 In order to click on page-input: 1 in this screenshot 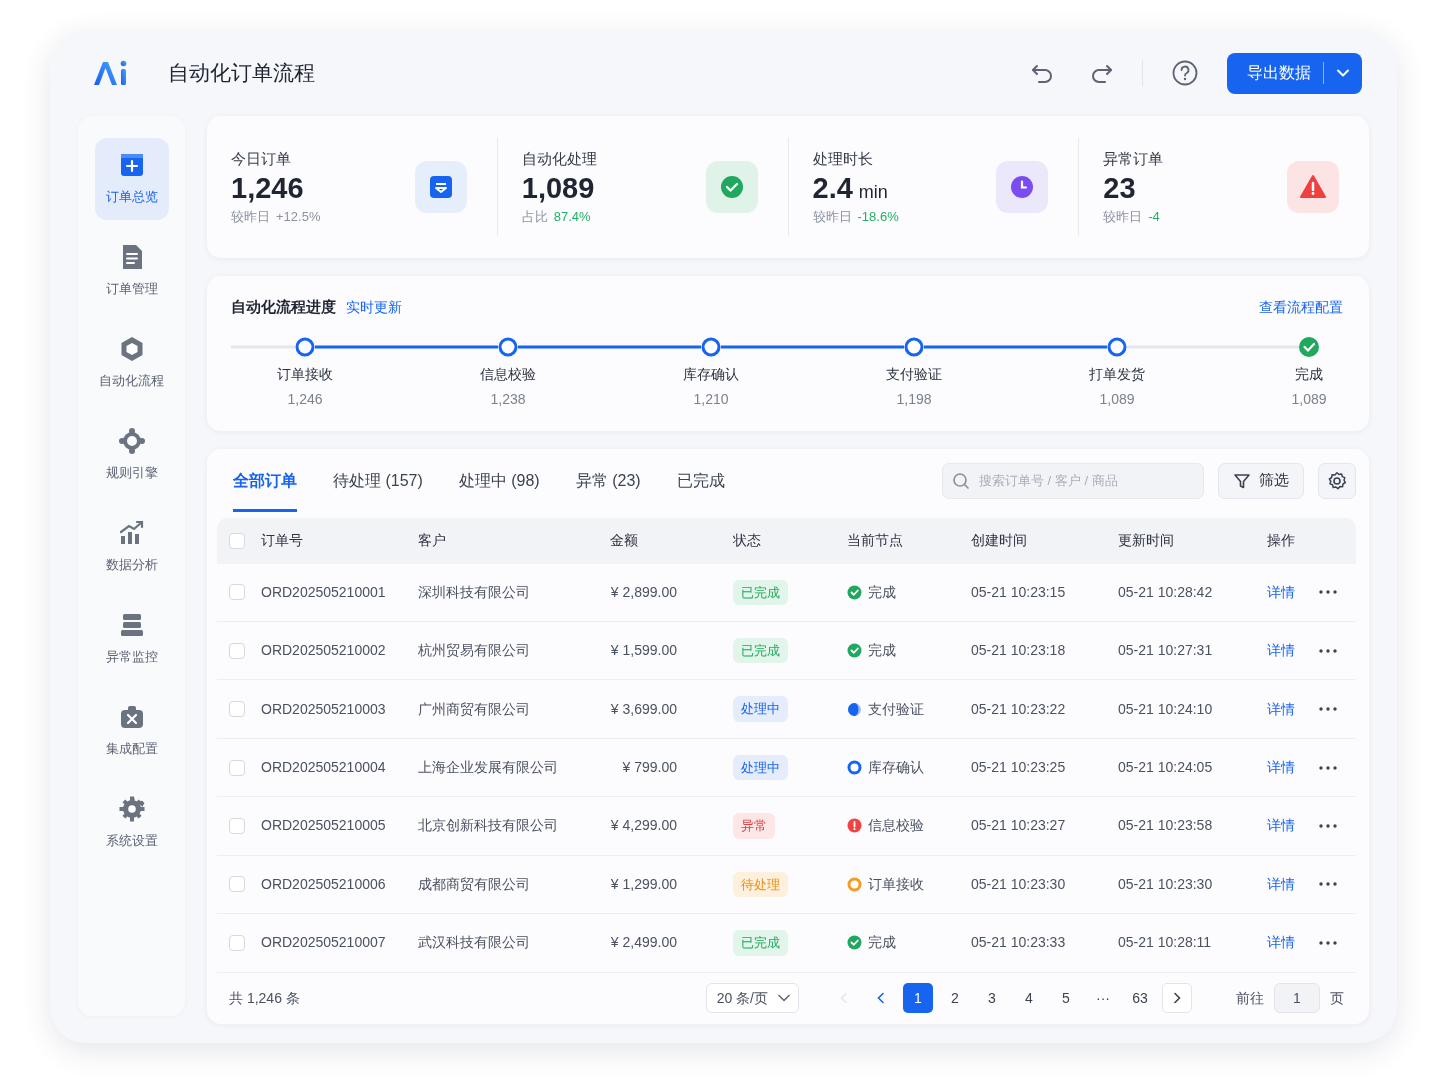, I will do `click(1297, 998)`.